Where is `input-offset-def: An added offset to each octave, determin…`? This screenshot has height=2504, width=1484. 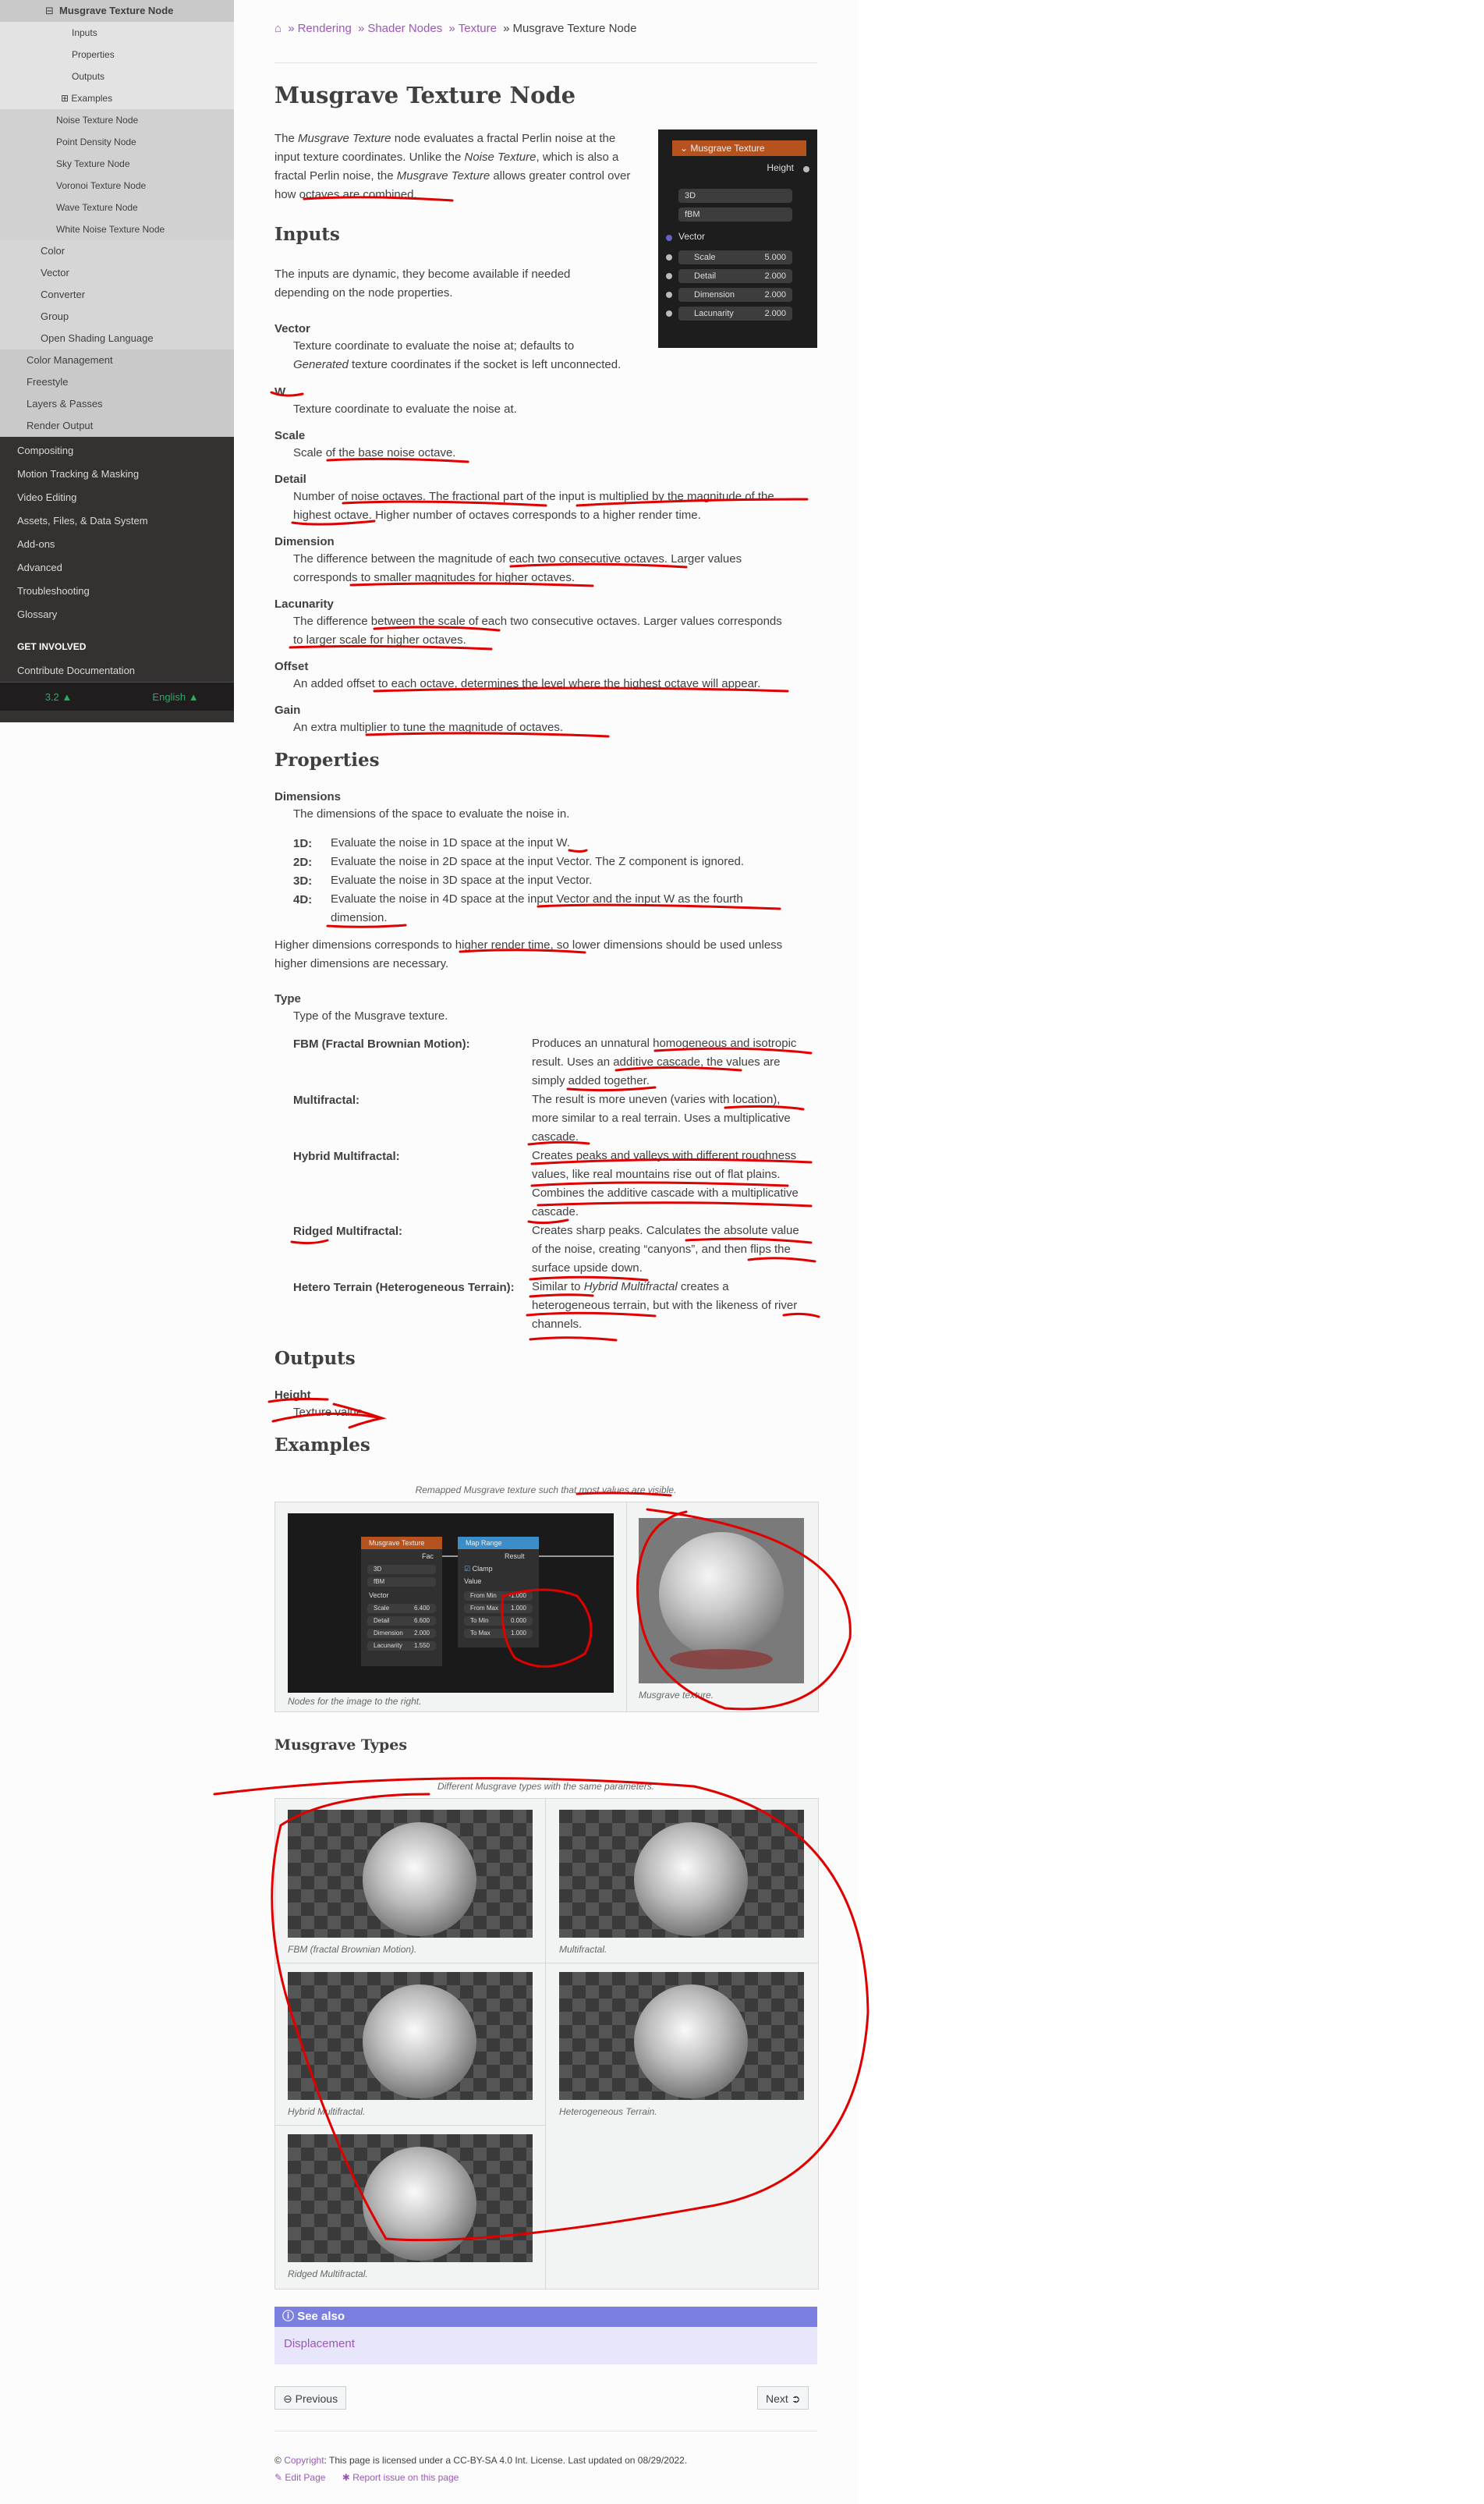 input-offset-def: An added offset to each octave, determin… is located at coordinates (527, 683).